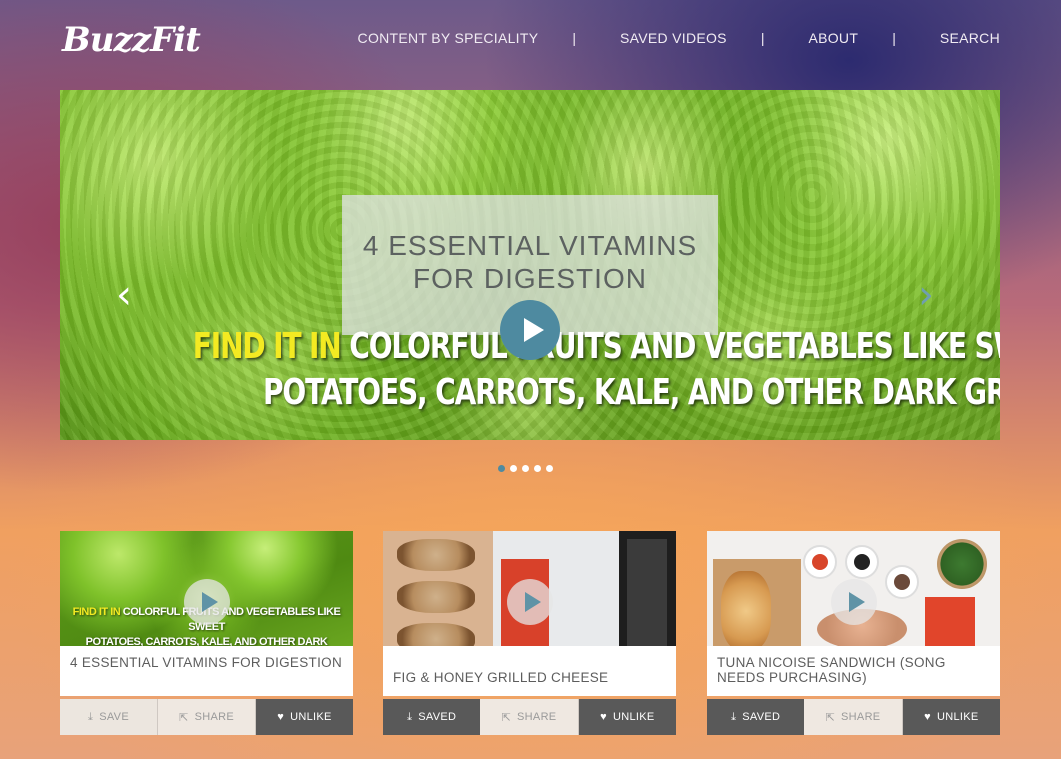  What do you see at coordinates (529, 671) in the screenshot?
I see `video-title: FIG & HONEY GRILLED CHEESE` at bounding box center [529, 671].